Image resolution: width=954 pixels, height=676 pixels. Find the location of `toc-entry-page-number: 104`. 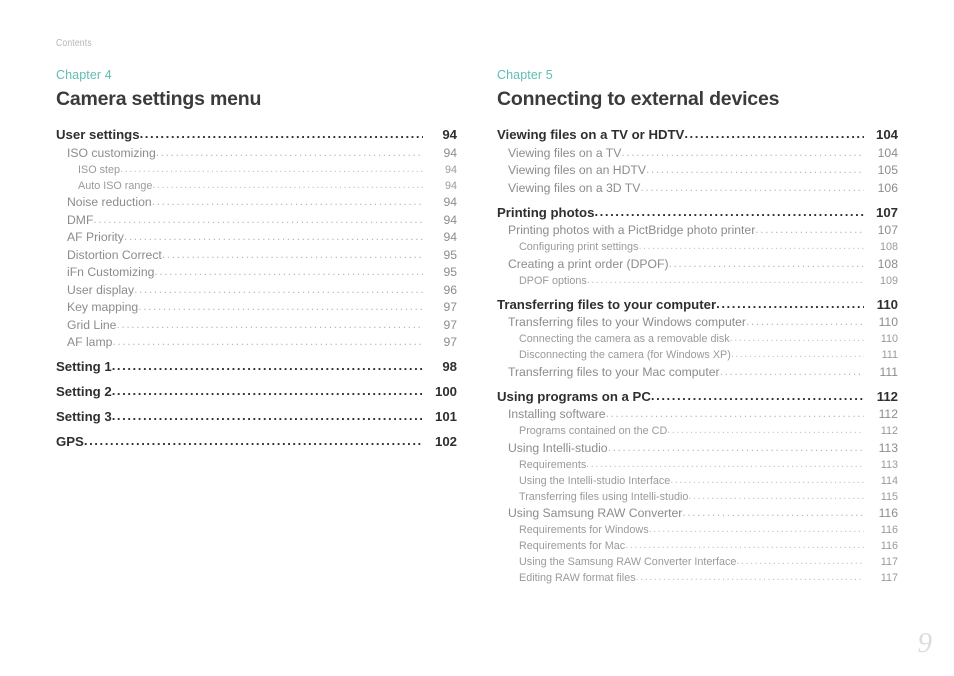

toc-entry-page-number: 104 is located at coordinates (886, 134).